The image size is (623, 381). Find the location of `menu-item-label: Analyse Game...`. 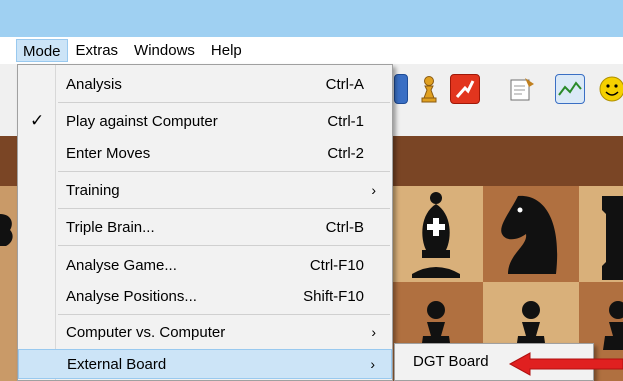

menu-item-label: Analyse Game... is located at coordinates (121, 265).